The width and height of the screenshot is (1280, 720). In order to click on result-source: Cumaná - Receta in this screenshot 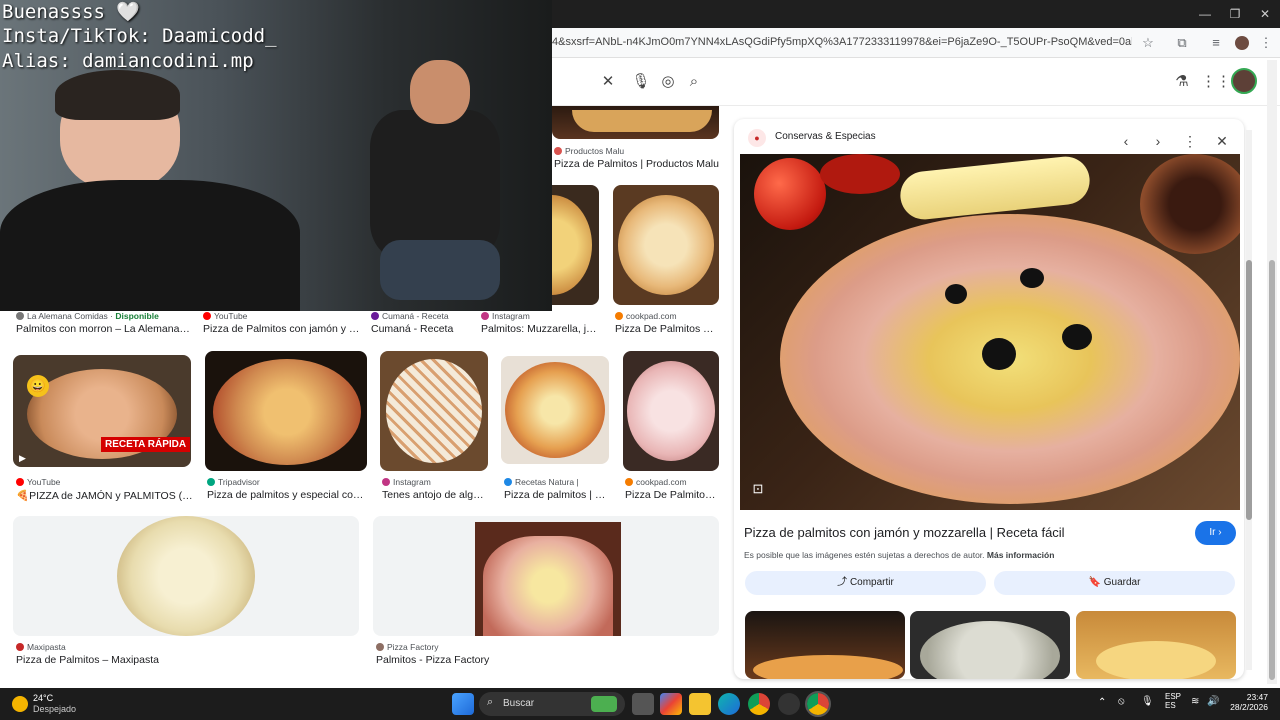, I will do `click(423, 316)`.